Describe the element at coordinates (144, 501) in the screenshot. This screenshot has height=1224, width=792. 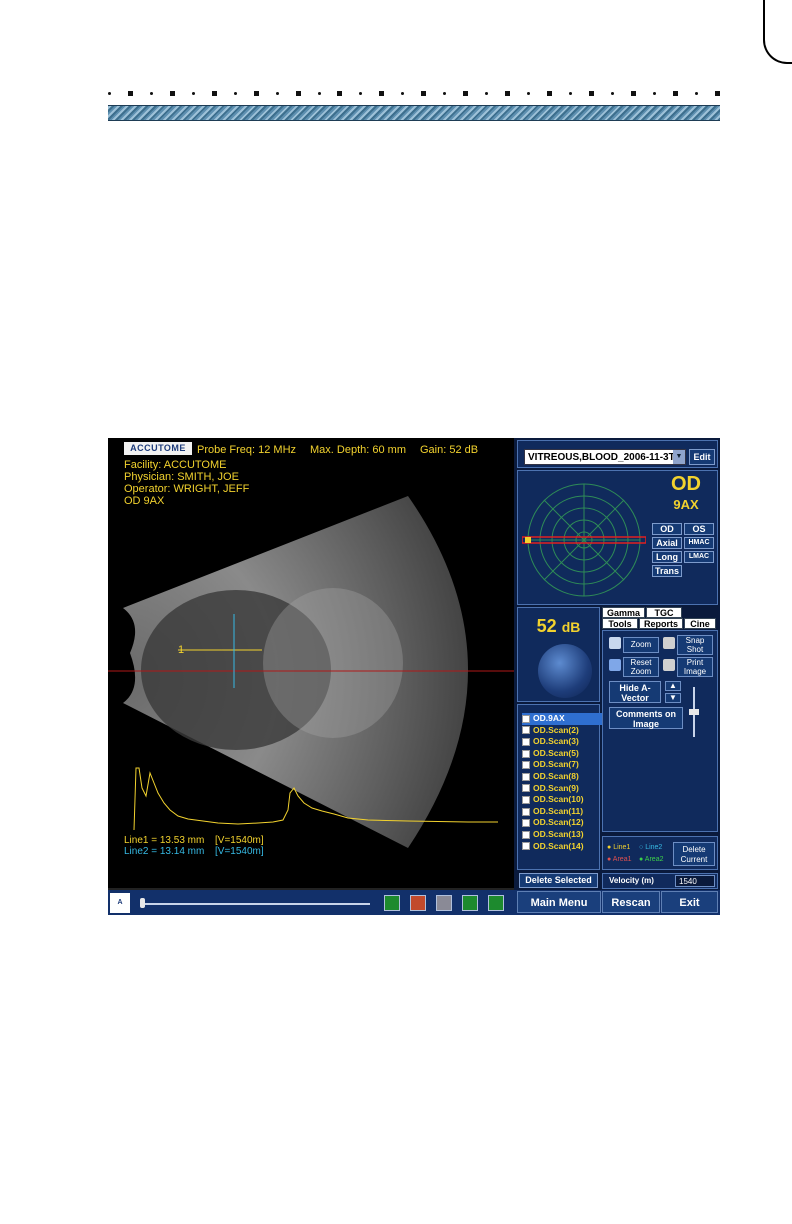
I see `view-label: OD 9AX` at that location.